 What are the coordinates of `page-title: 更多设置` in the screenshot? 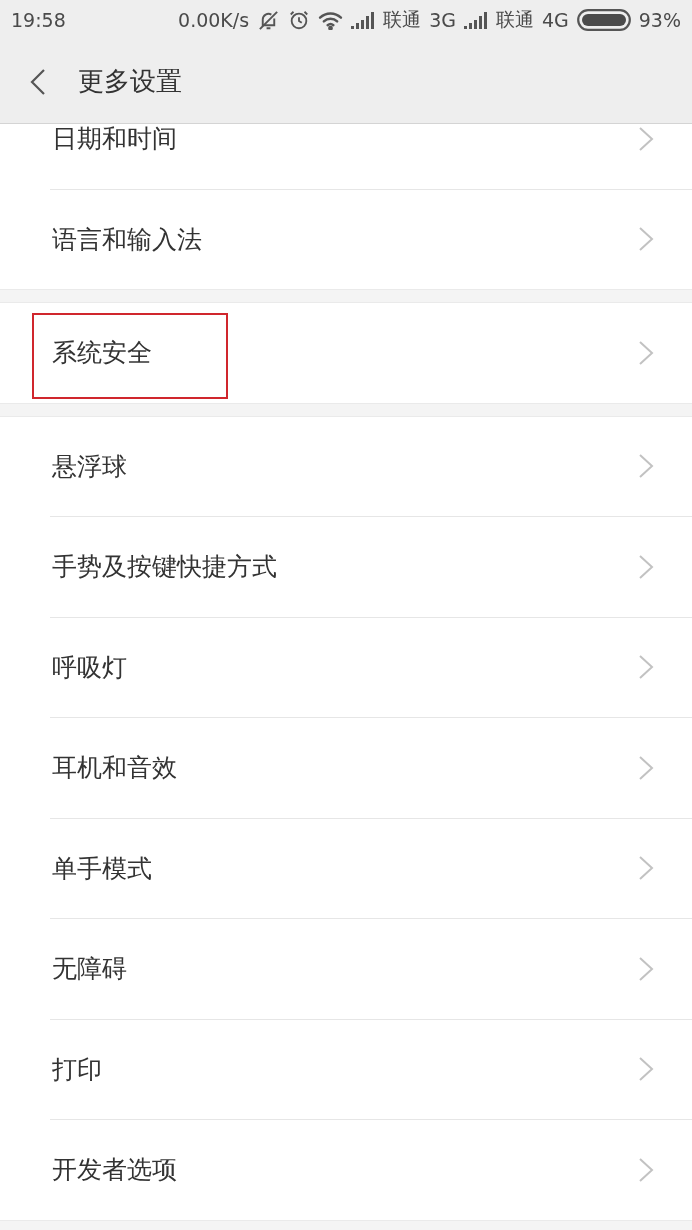 It's located at (130, 81).